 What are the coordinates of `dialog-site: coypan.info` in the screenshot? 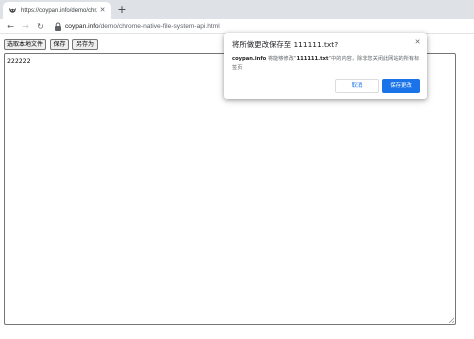 It's located at (249, 59).